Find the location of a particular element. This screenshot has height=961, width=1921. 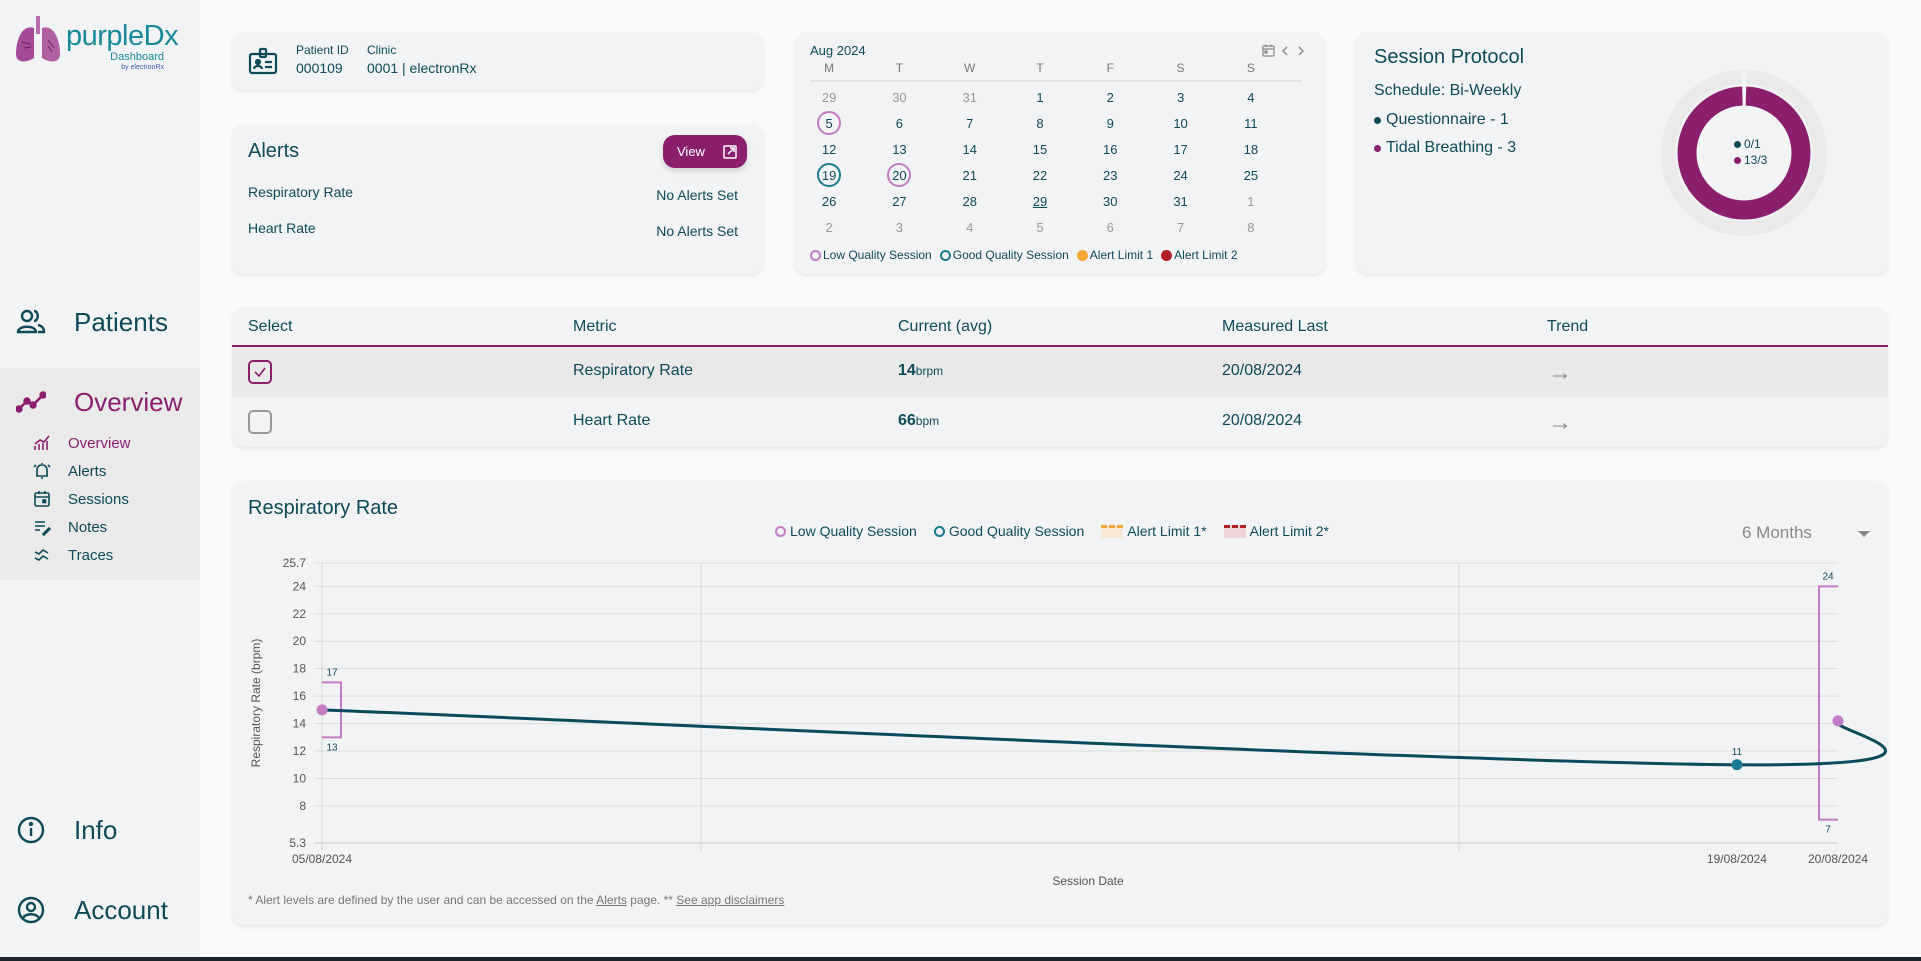

y-tick-label: 18 is located at coordinates (300, 669).